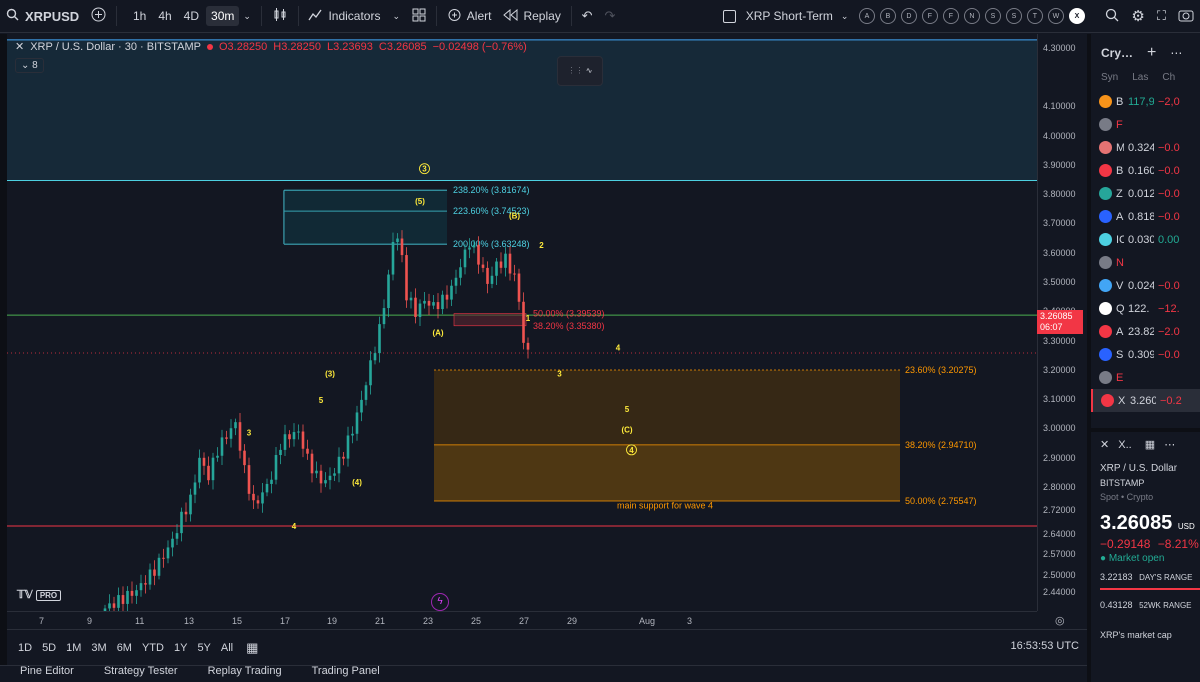 The image size is (1200, 682). Describe the element at coordinates (73, 648) in the screenshot. I see `range-1m: 1M` at that location.